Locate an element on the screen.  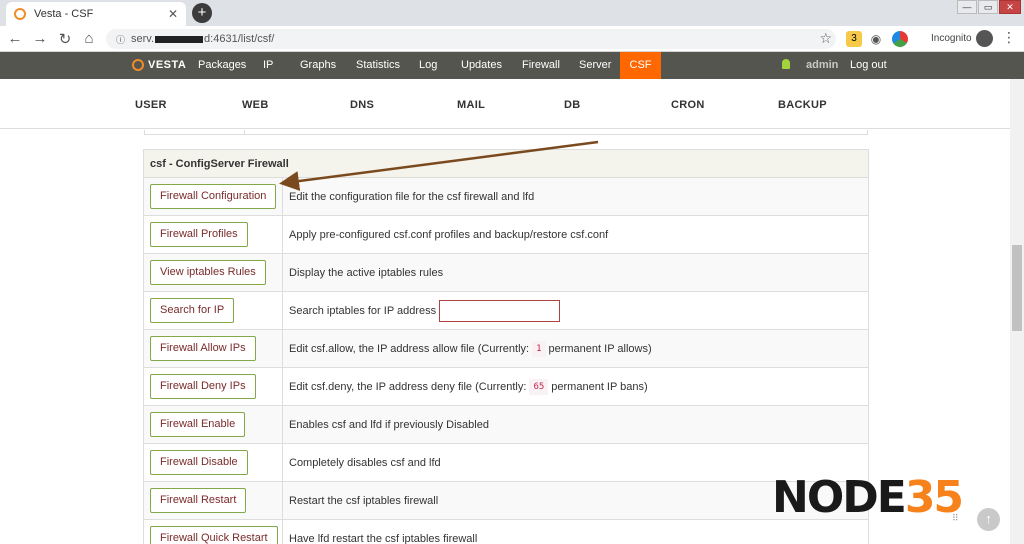
minimize-button: — is located at coordinates (967, 7).